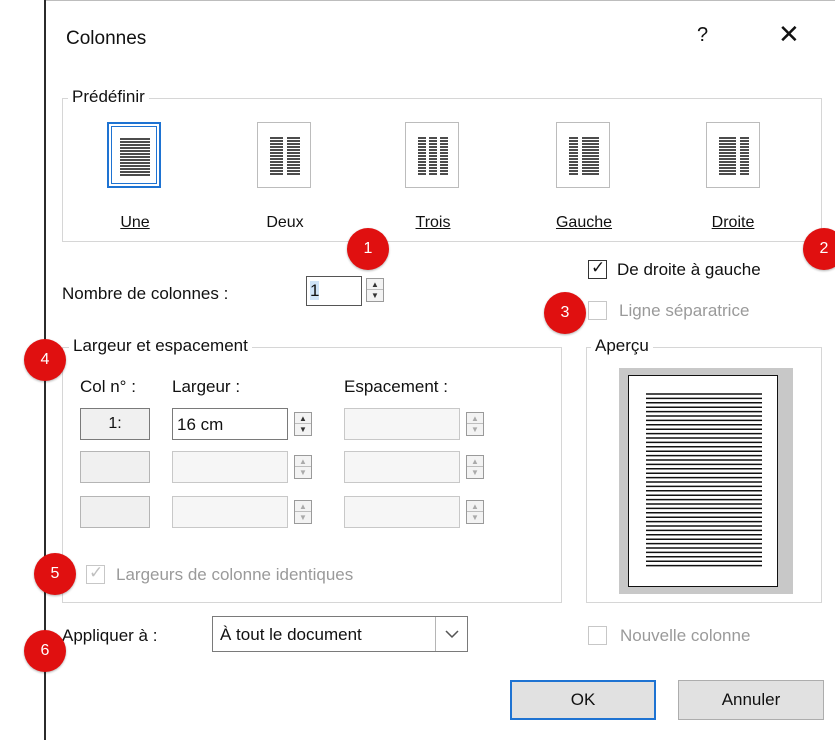 The width and height of the screenshot is (835, 740). What do you see at coordinates (439, 0) in the screenshot?
I see `window-edge-top` at bounding box center [439, 0].